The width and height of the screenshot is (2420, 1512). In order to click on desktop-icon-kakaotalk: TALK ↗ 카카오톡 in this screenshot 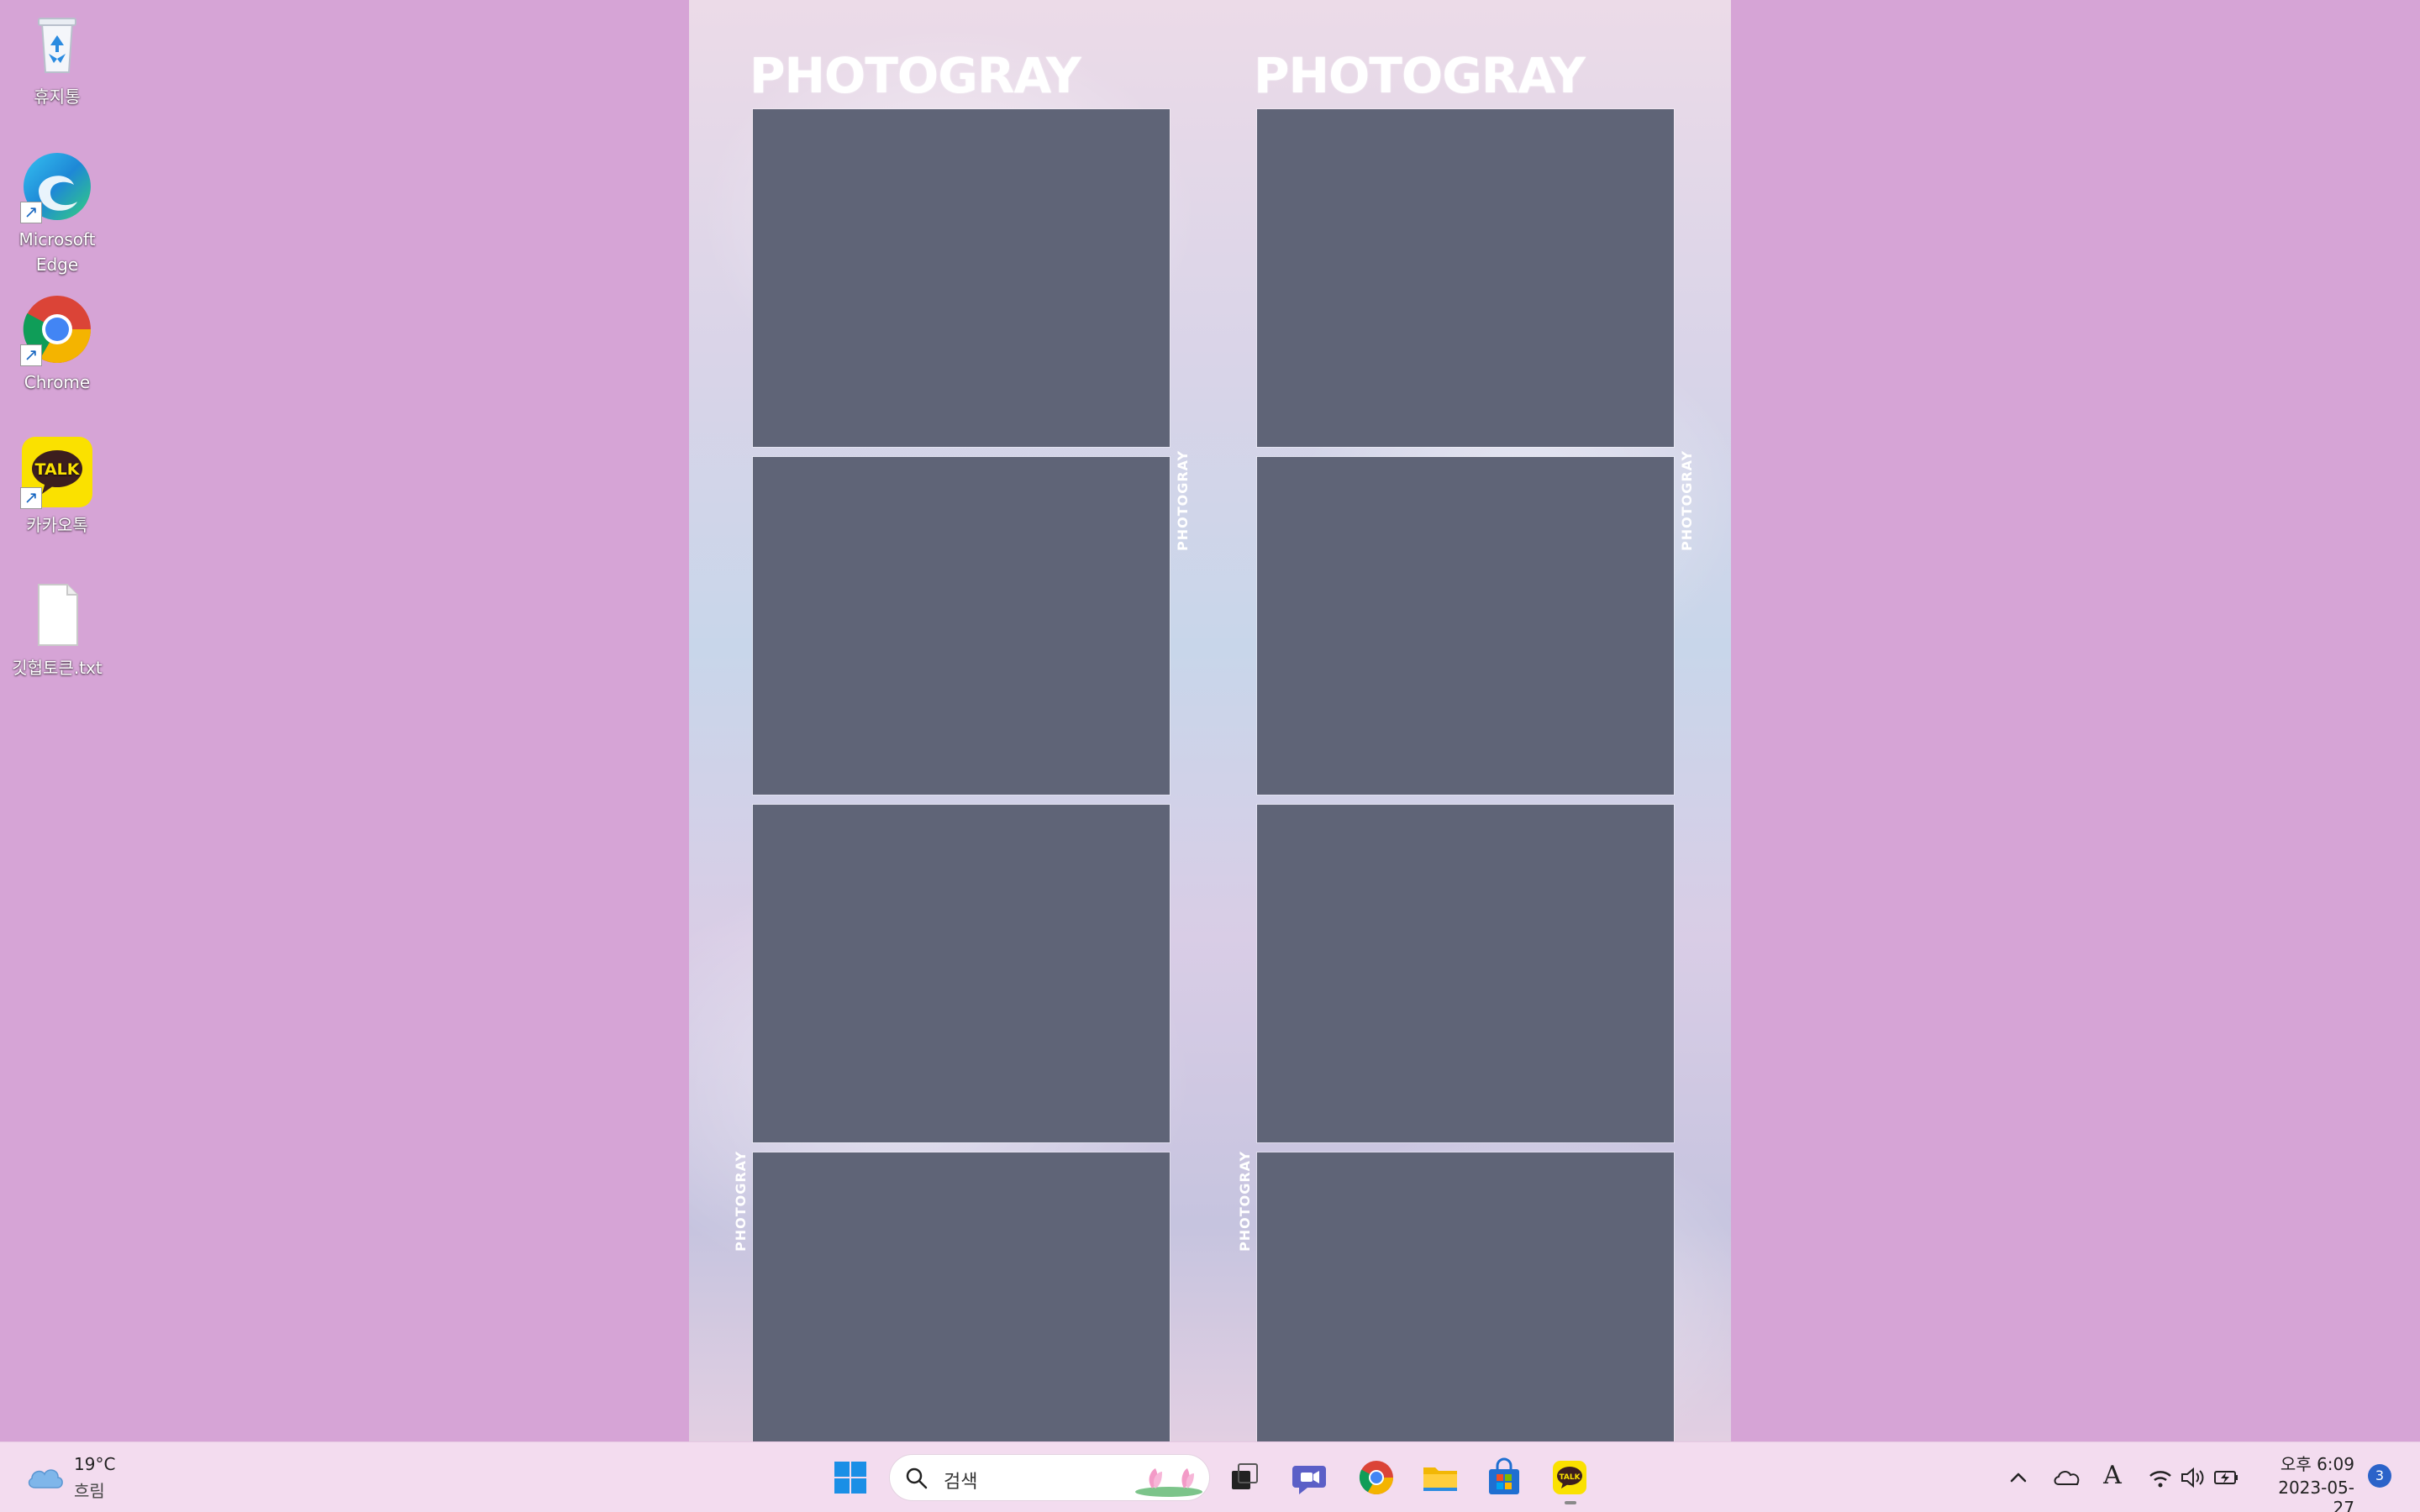, I will do `click(57, 486)`.